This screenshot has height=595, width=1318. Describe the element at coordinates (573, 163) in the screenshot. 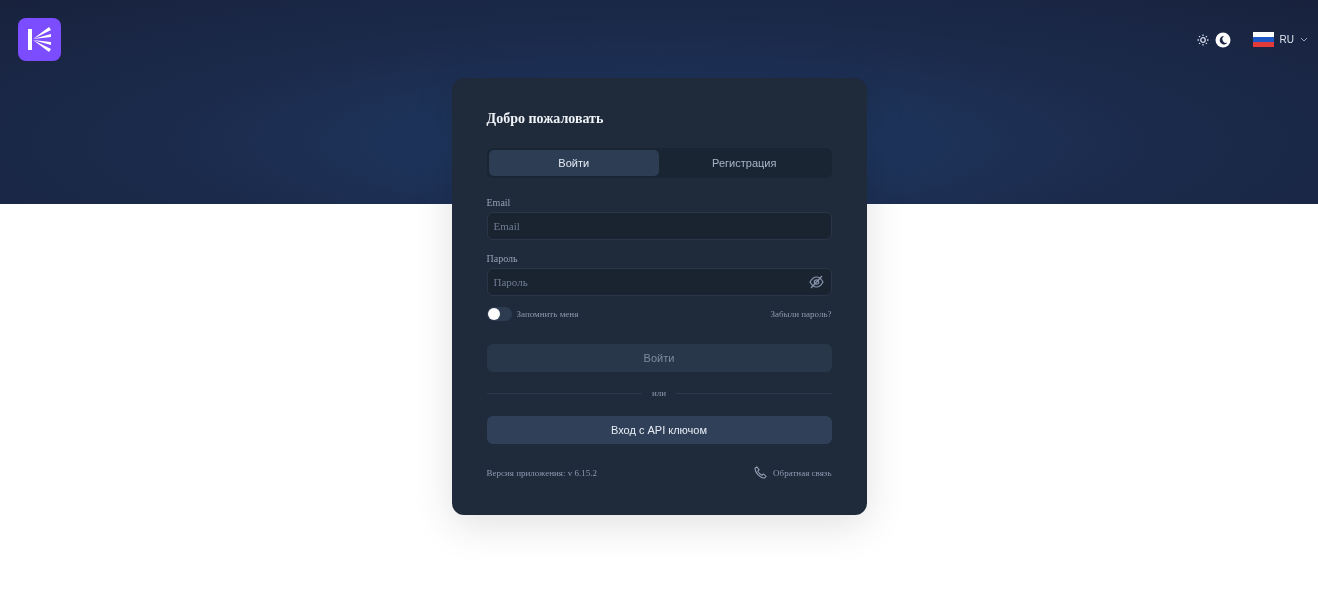

I see `tab: Войти` at that location.